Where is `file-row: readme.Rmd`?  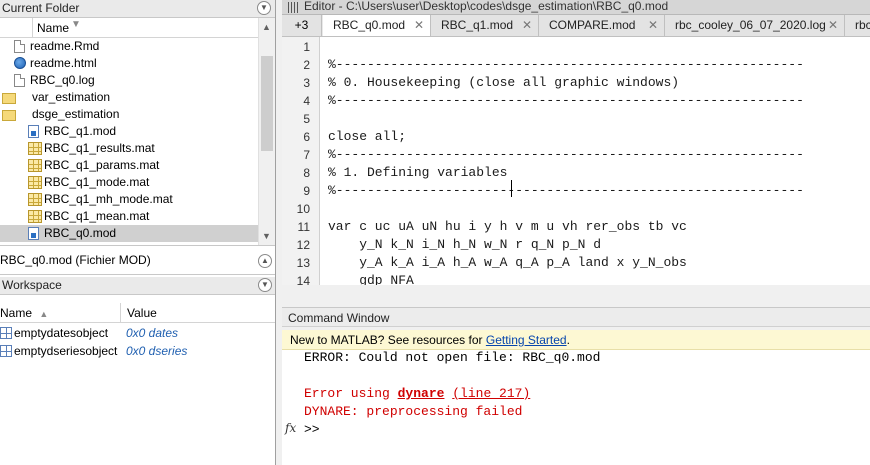 file-row: readme.Rmd is located at coordinates (129, 46).